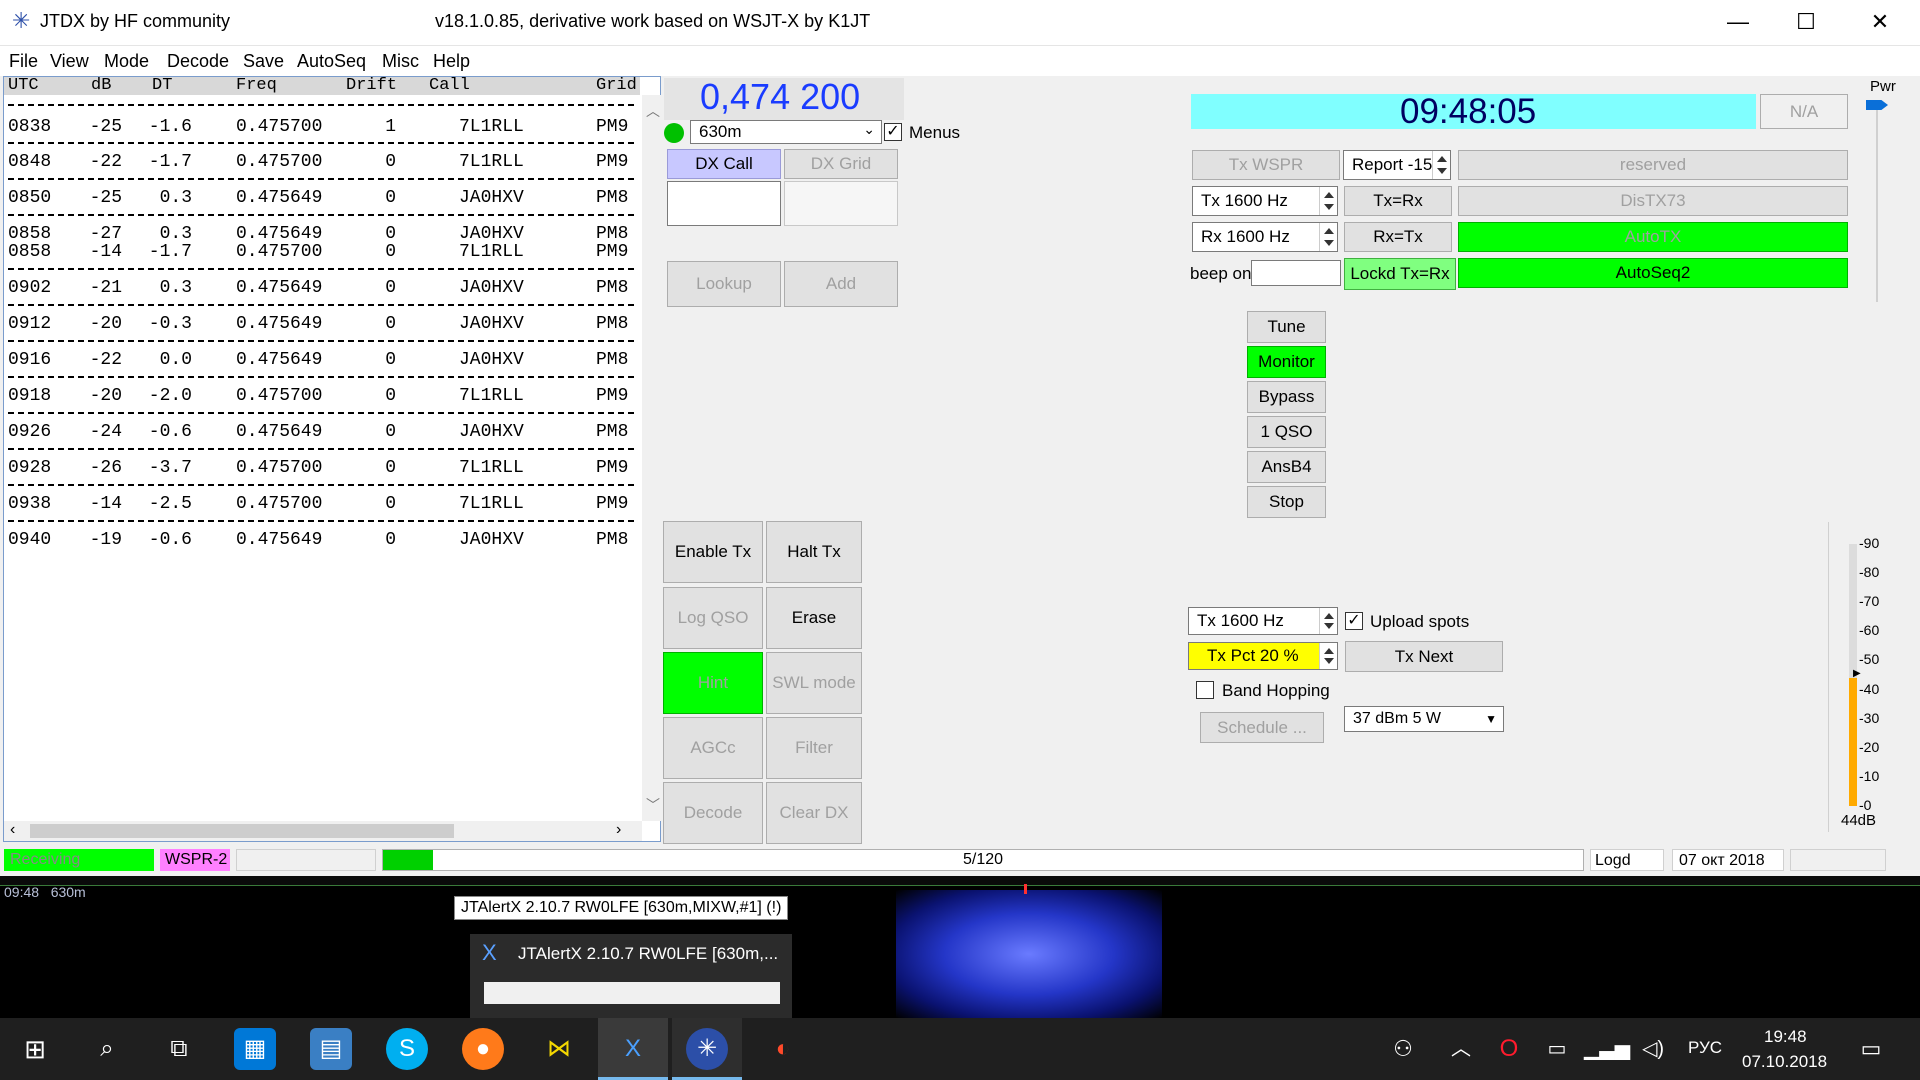 This screenshot has width=1920, height=1080. Describe the element at coordinates (841, 284) in the screenshot. I see `add-button: Add` at that location.